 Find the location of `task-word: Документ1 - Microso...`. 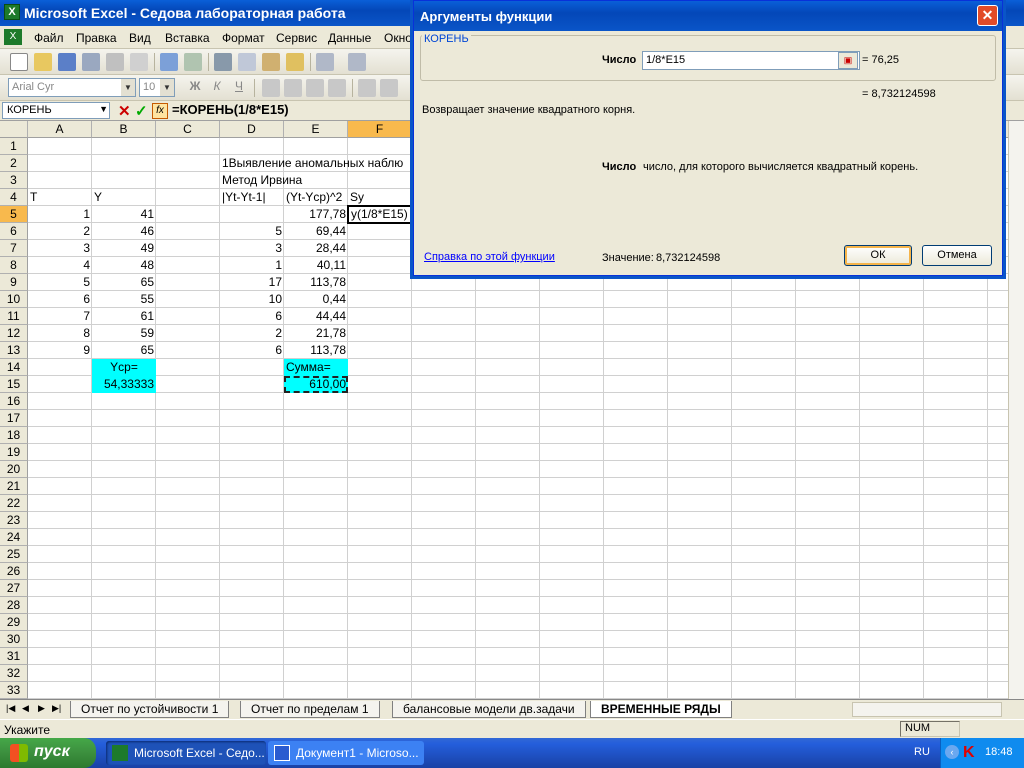

task-word: Документ1 - Microso... is located at coordinates (346, 753).